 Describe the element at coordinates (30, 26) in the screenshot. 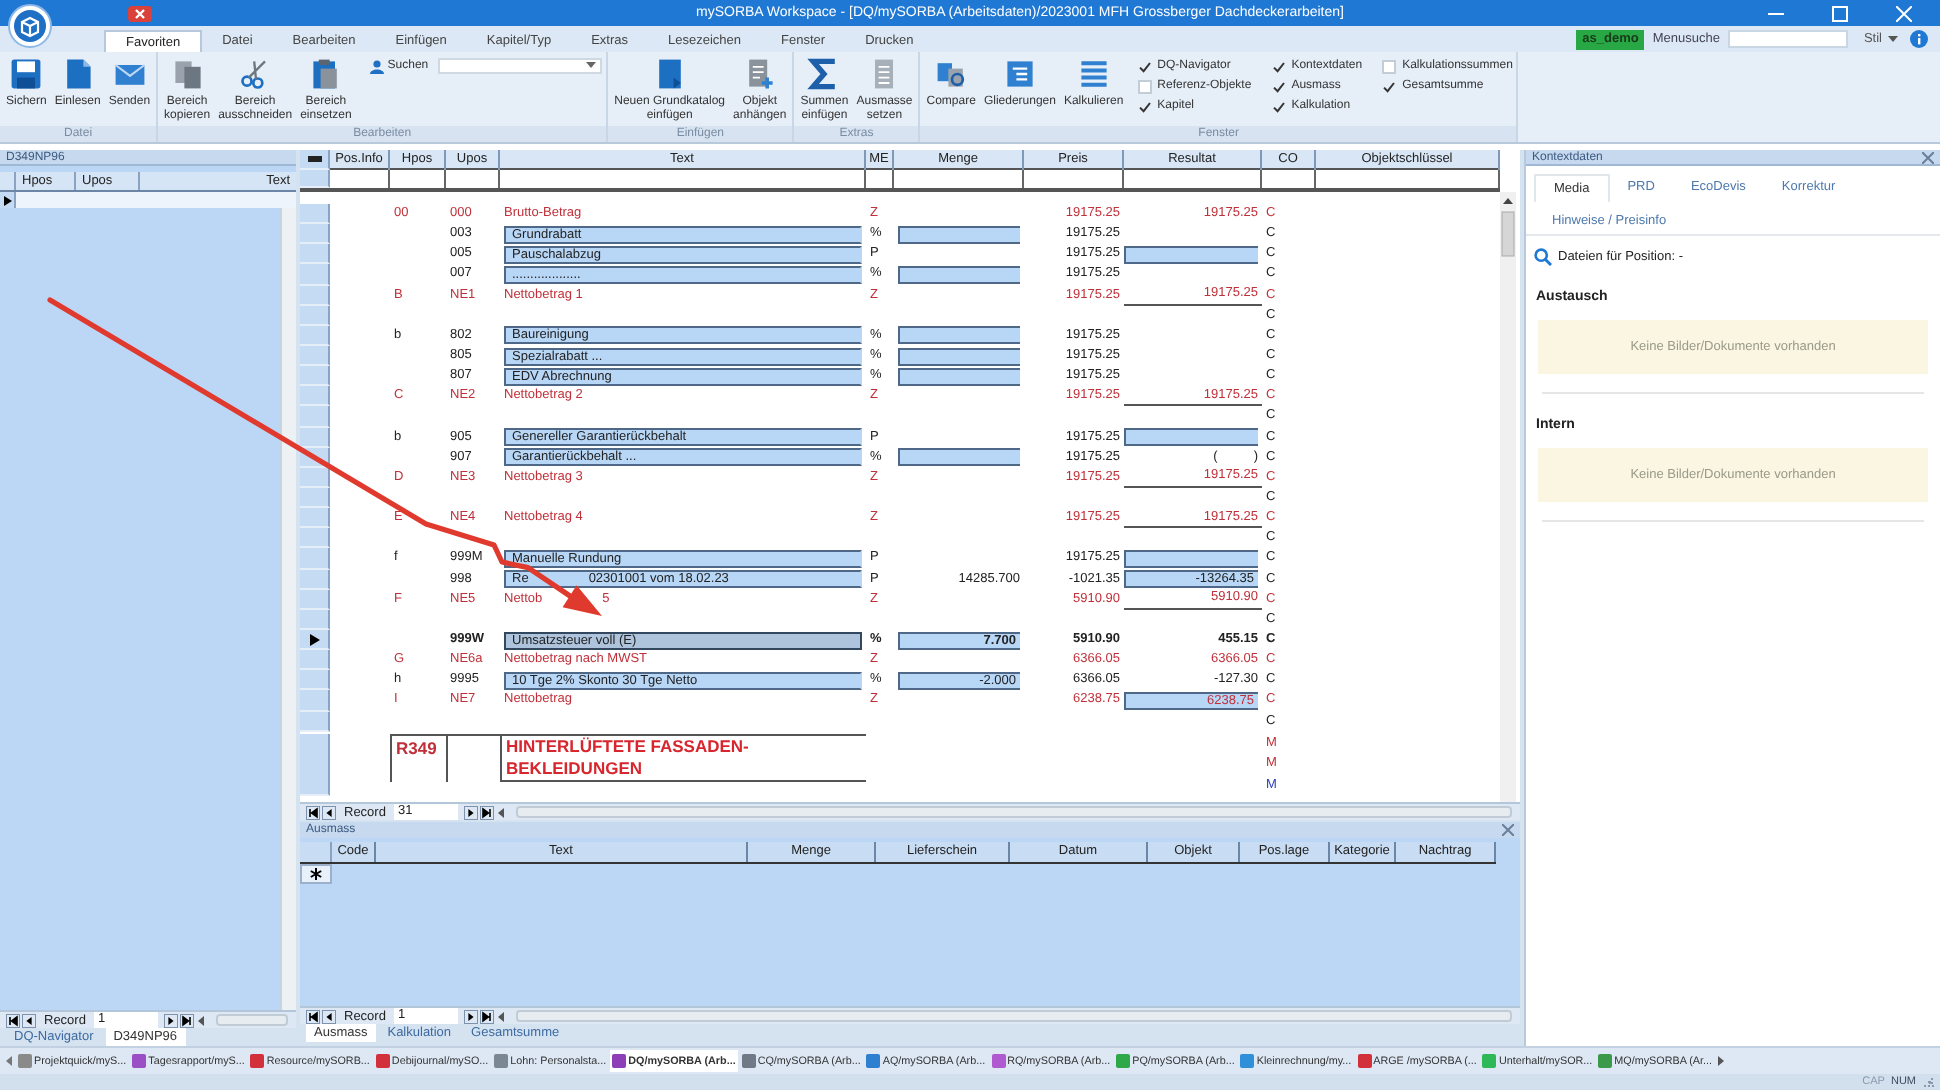

I see `app-logo-icon` at that location.